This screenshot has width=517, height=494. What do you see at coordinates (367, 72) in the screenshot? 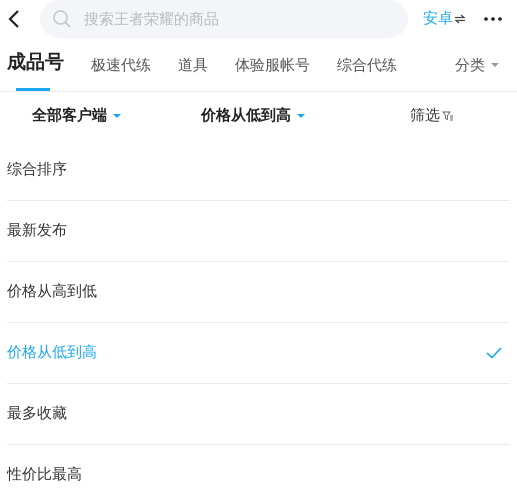
I see `category-tab: 综合代练` at bounding box center [367, 72].